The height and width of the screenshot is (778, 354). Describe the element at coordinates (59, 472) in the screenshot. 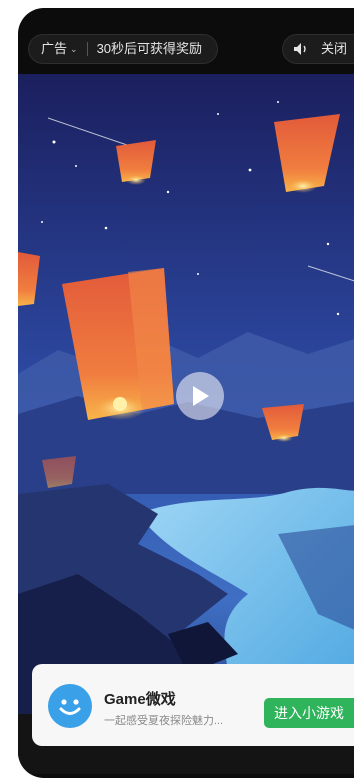

I see `lantern-faded` at that location.